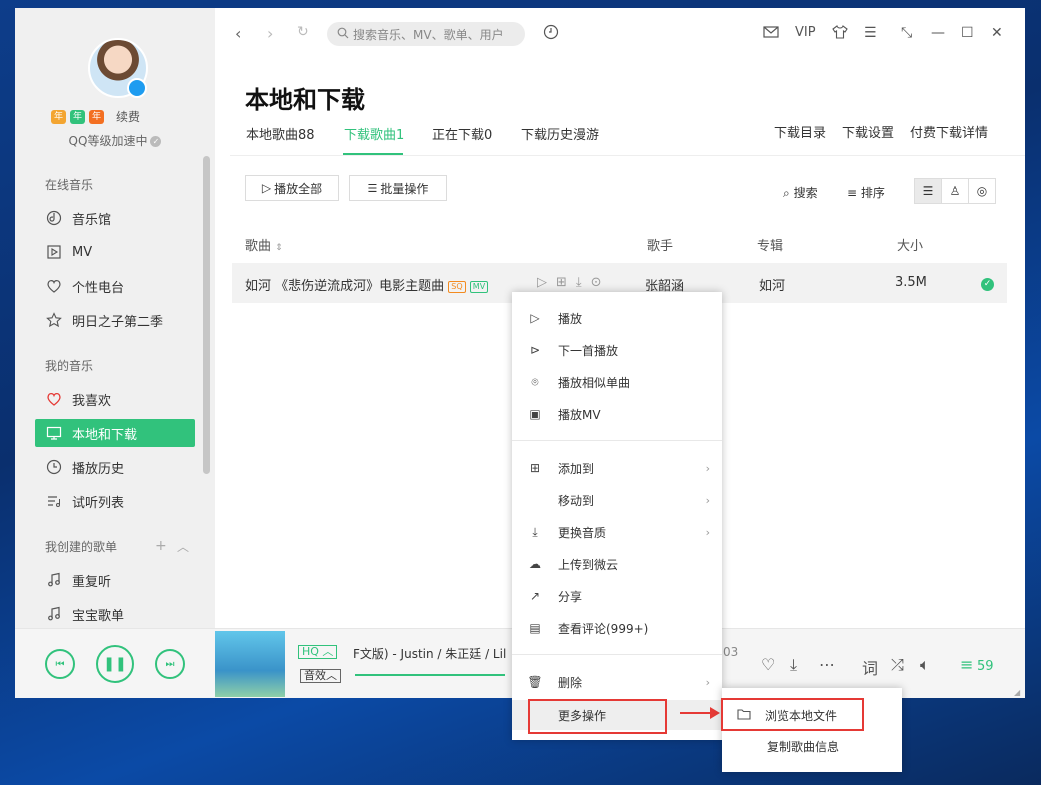 This screenshot has height=785, width=1041. Describe the element at coordinates (264, 244) in the screenshot. I see `column-song: 歌曲 ⇕` at that location.